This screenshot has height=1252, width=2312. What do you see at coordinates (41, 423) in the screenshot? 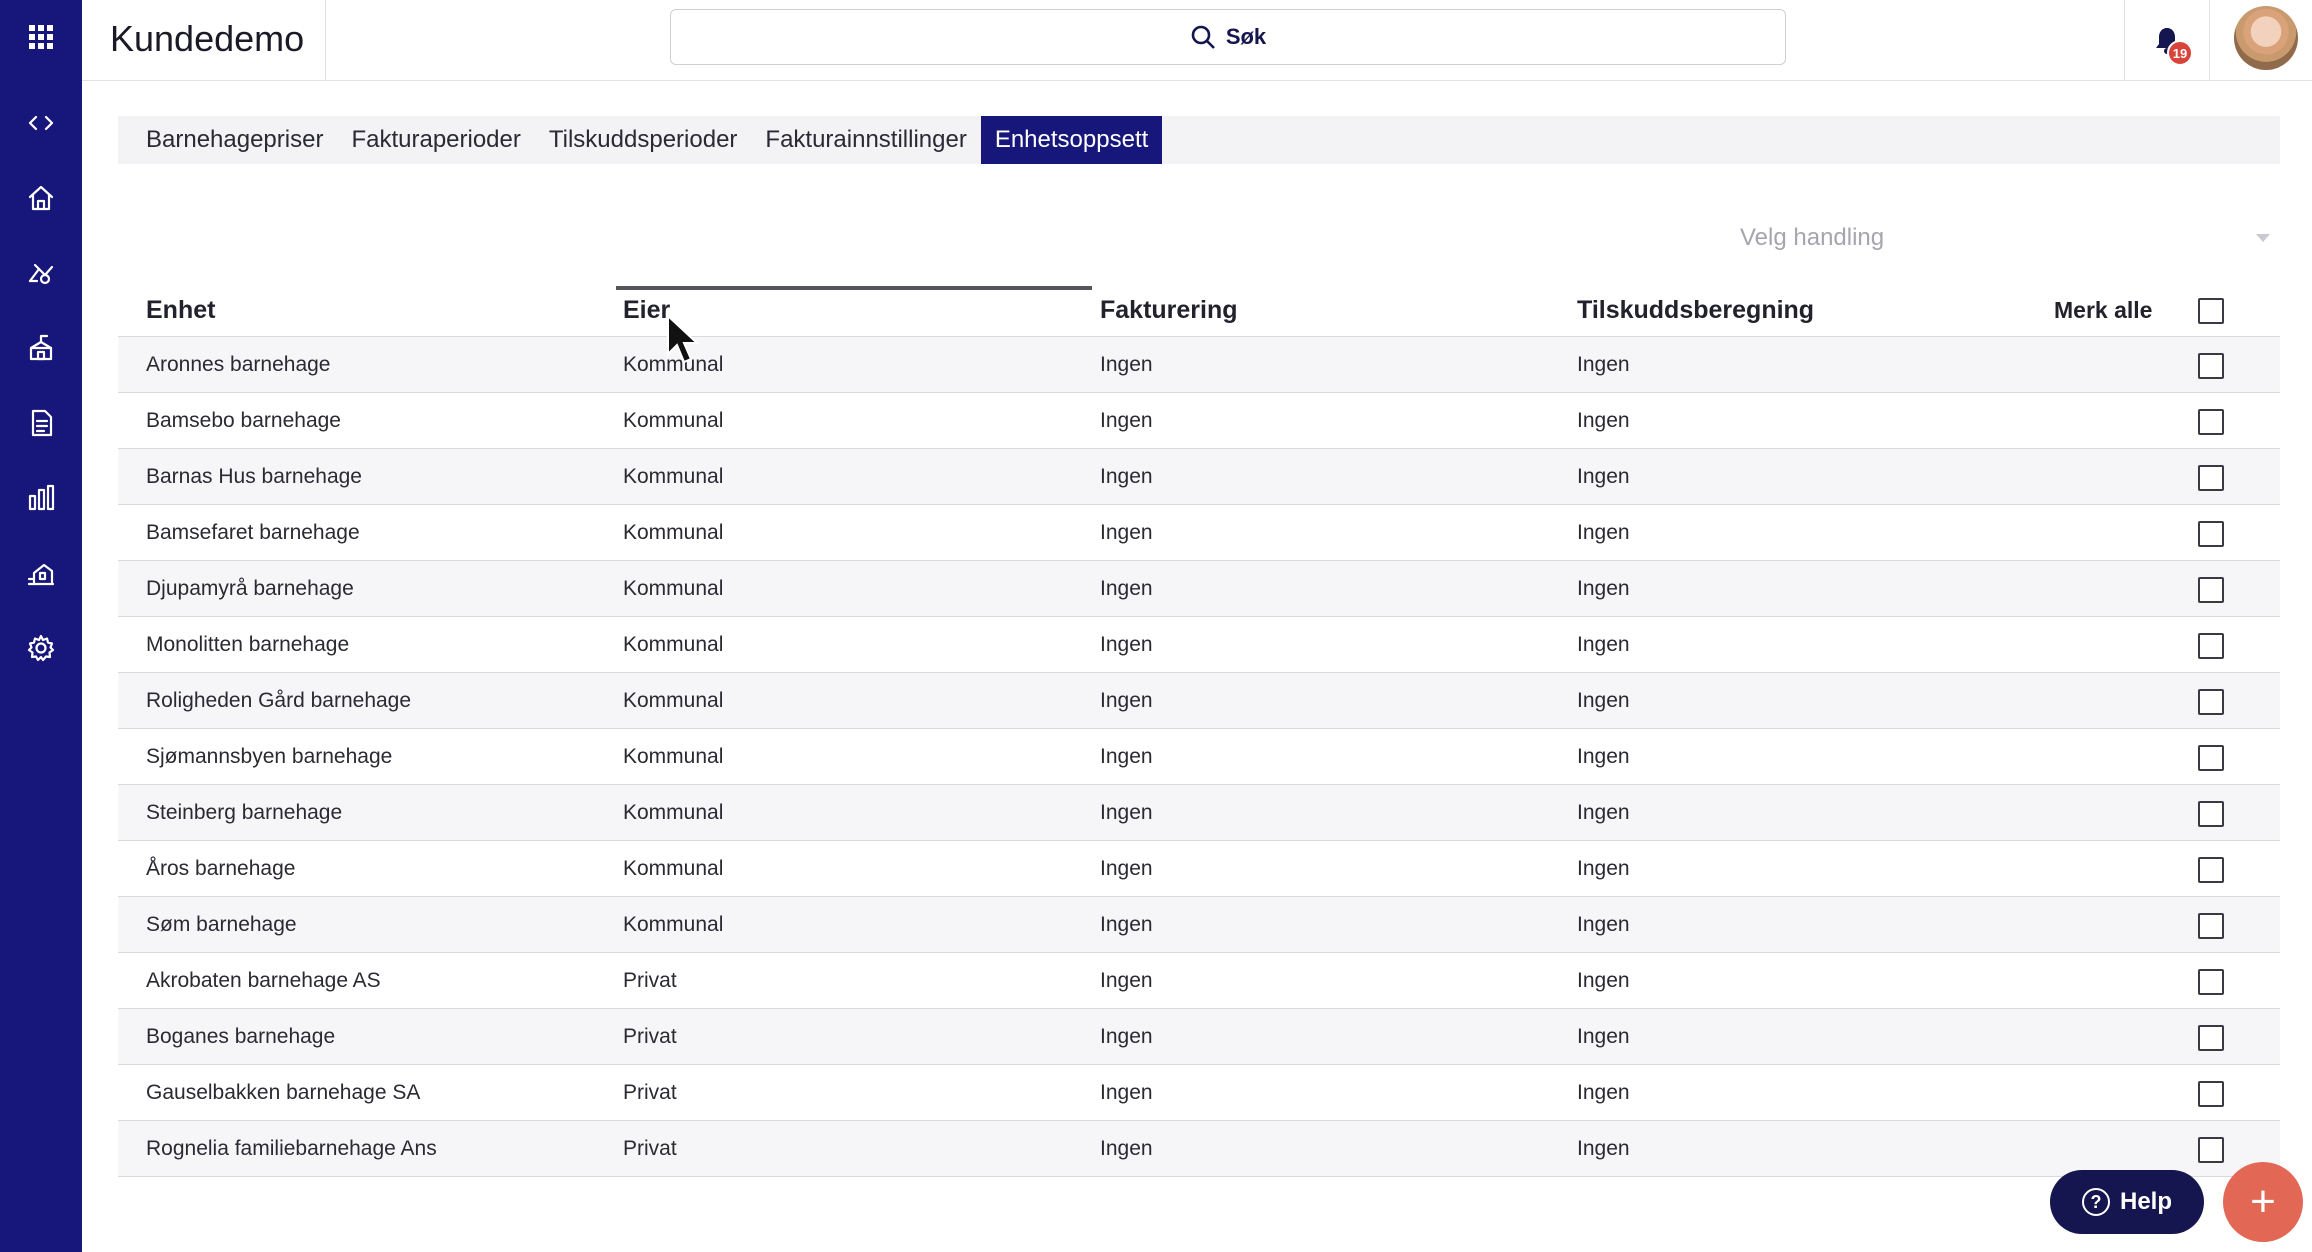
I see `document-icon` at bounding box center [41, 423].